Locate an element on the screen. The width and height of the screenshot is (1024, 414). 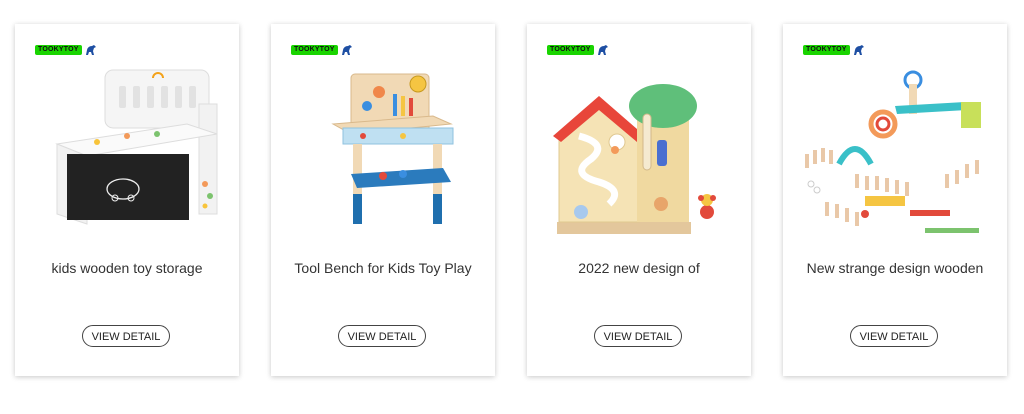
product-title: Tool Bench for Kids Toy Play is located at coordinates (383, 268).